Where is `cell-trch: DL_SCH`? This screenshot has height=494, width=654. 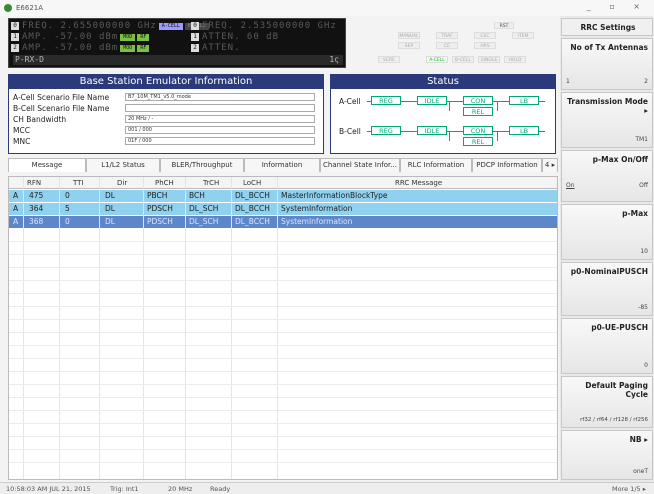
cell-trch: DL_SCH is located at coordinates (204, 221).